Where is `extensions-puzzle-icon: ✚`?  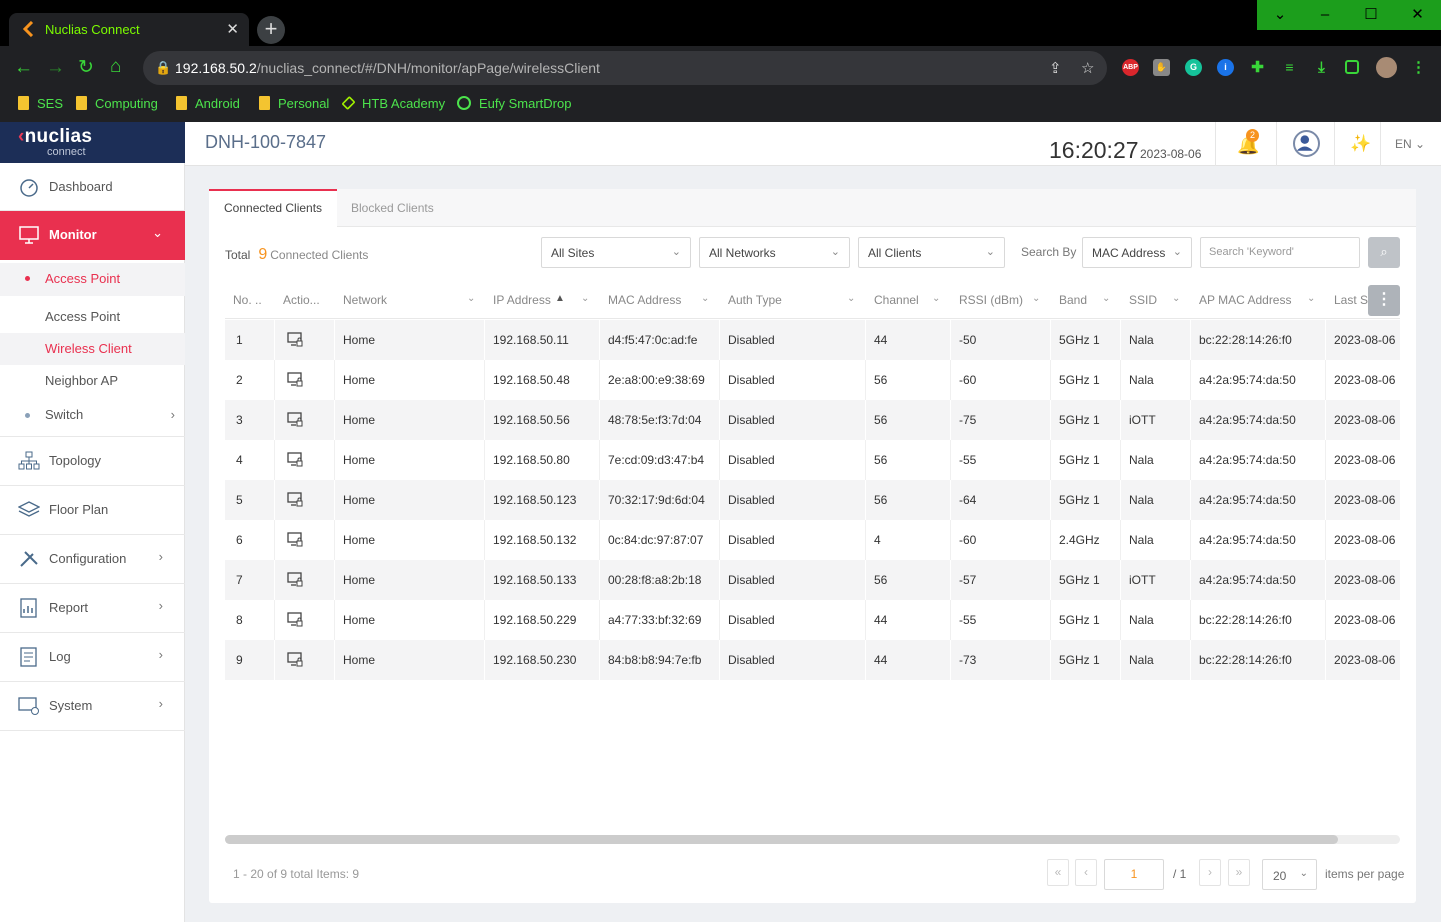 extensions-puzzle-icon: ✚ is located at coordinates (1257, 67).